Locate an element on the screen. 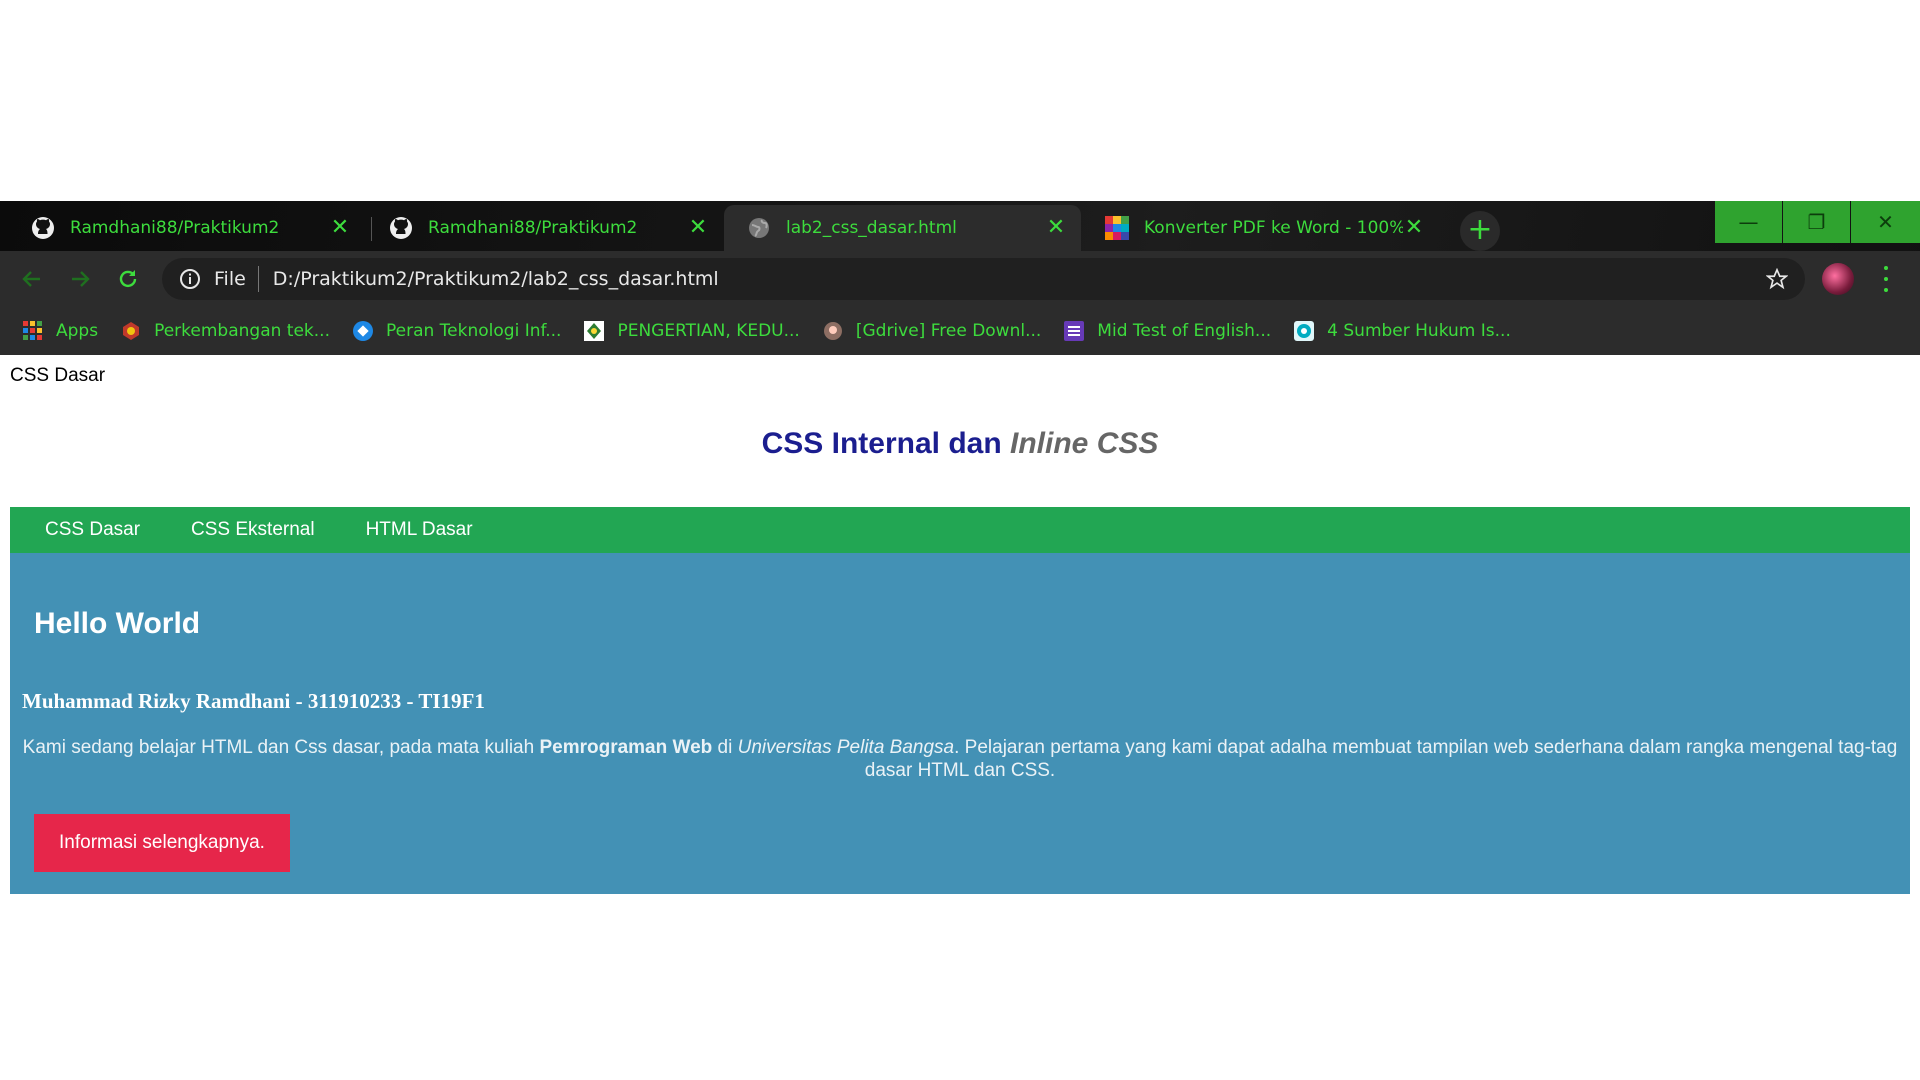  nav-link-css-eksternal: CSS Eksternal is located at coordinates (253, 530).